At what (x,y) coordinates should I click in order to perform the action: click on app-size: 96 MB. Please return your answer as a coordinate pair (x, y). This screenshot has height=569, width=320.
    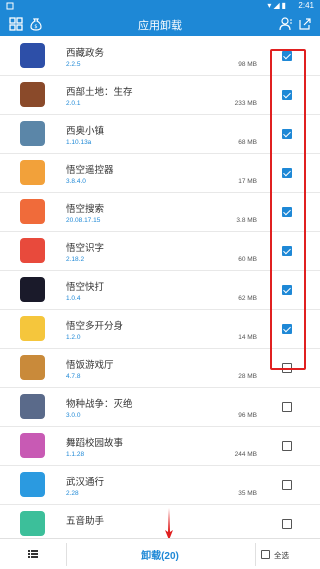
    Looking at the image, I should click on (247, 415).